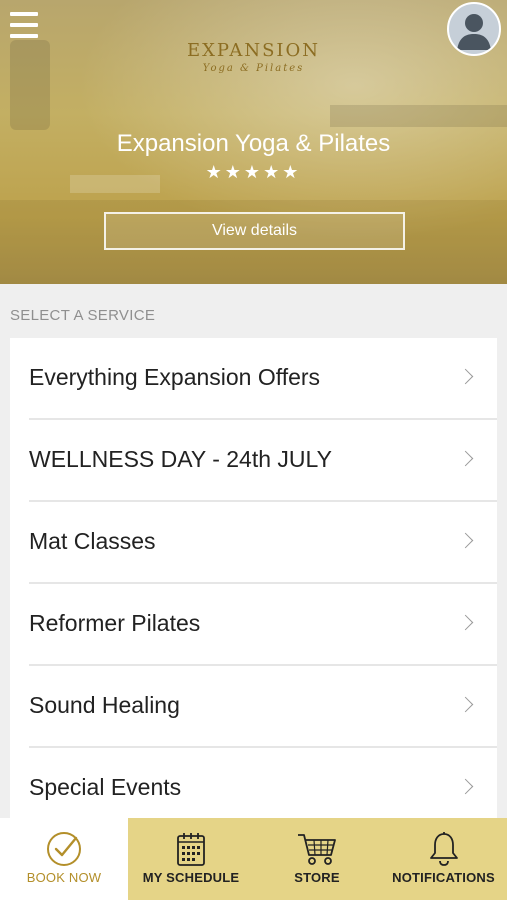 This screenshot has height=900, width=507. I want to click on studio-logo: EXPANSION Yoga & Pilates, so click(253, 57).